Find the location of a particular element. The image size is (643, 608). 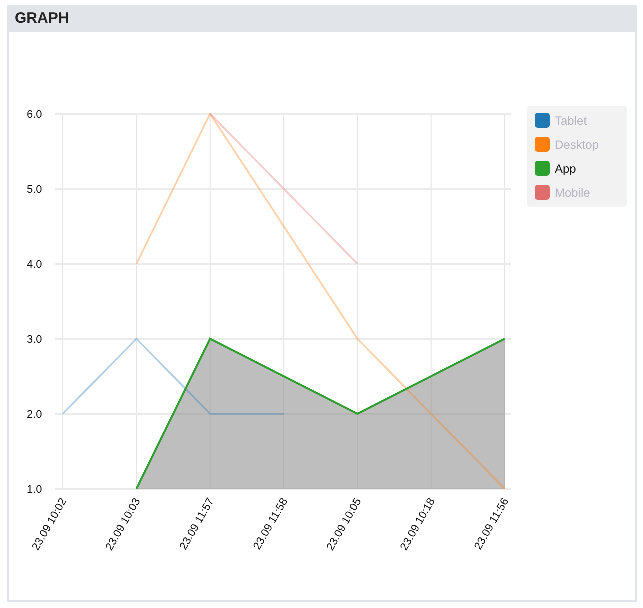

y-tick-label: 4.0 is located at coordinates (34, 265).